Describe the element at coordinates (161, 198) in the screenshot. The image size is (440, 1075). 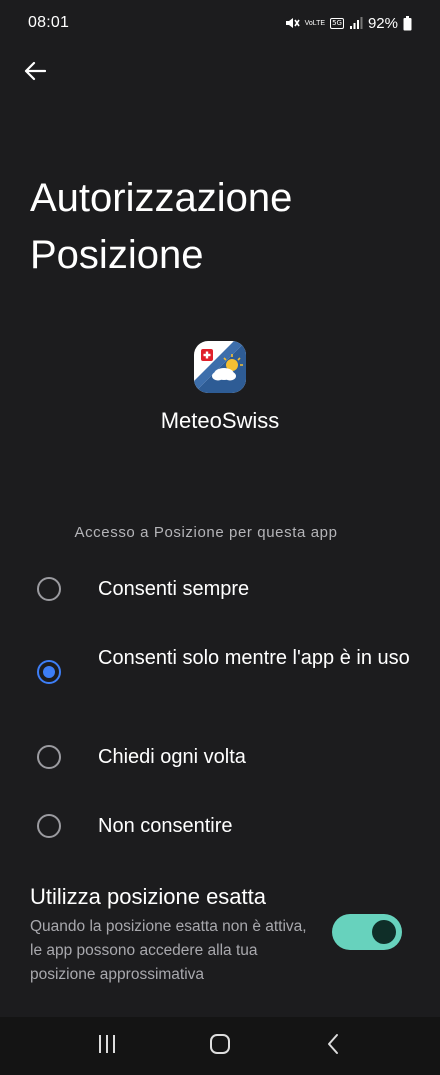
I see `page-title-line1: Autorizzazione` at that location.